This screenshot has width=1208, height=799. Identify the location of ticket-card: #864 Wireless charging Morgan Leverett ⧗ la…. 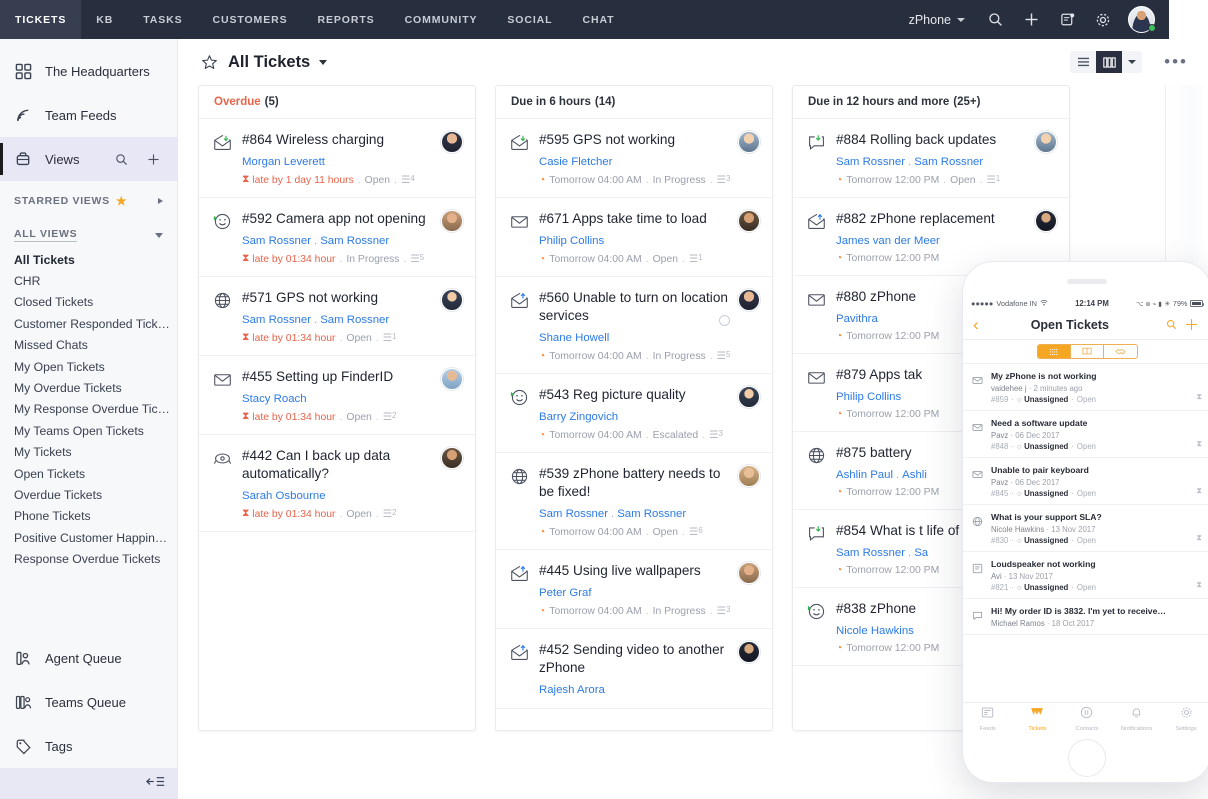
(337, 158).